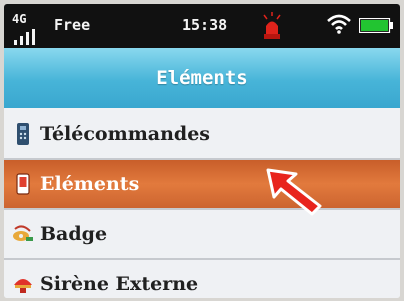 The image size is (404, 301). What do you see at coordinates (202, 279) in the screenshot?
I see `menu-item-sirene-externe: Sirène Externe` at bounding box center [202, 279].